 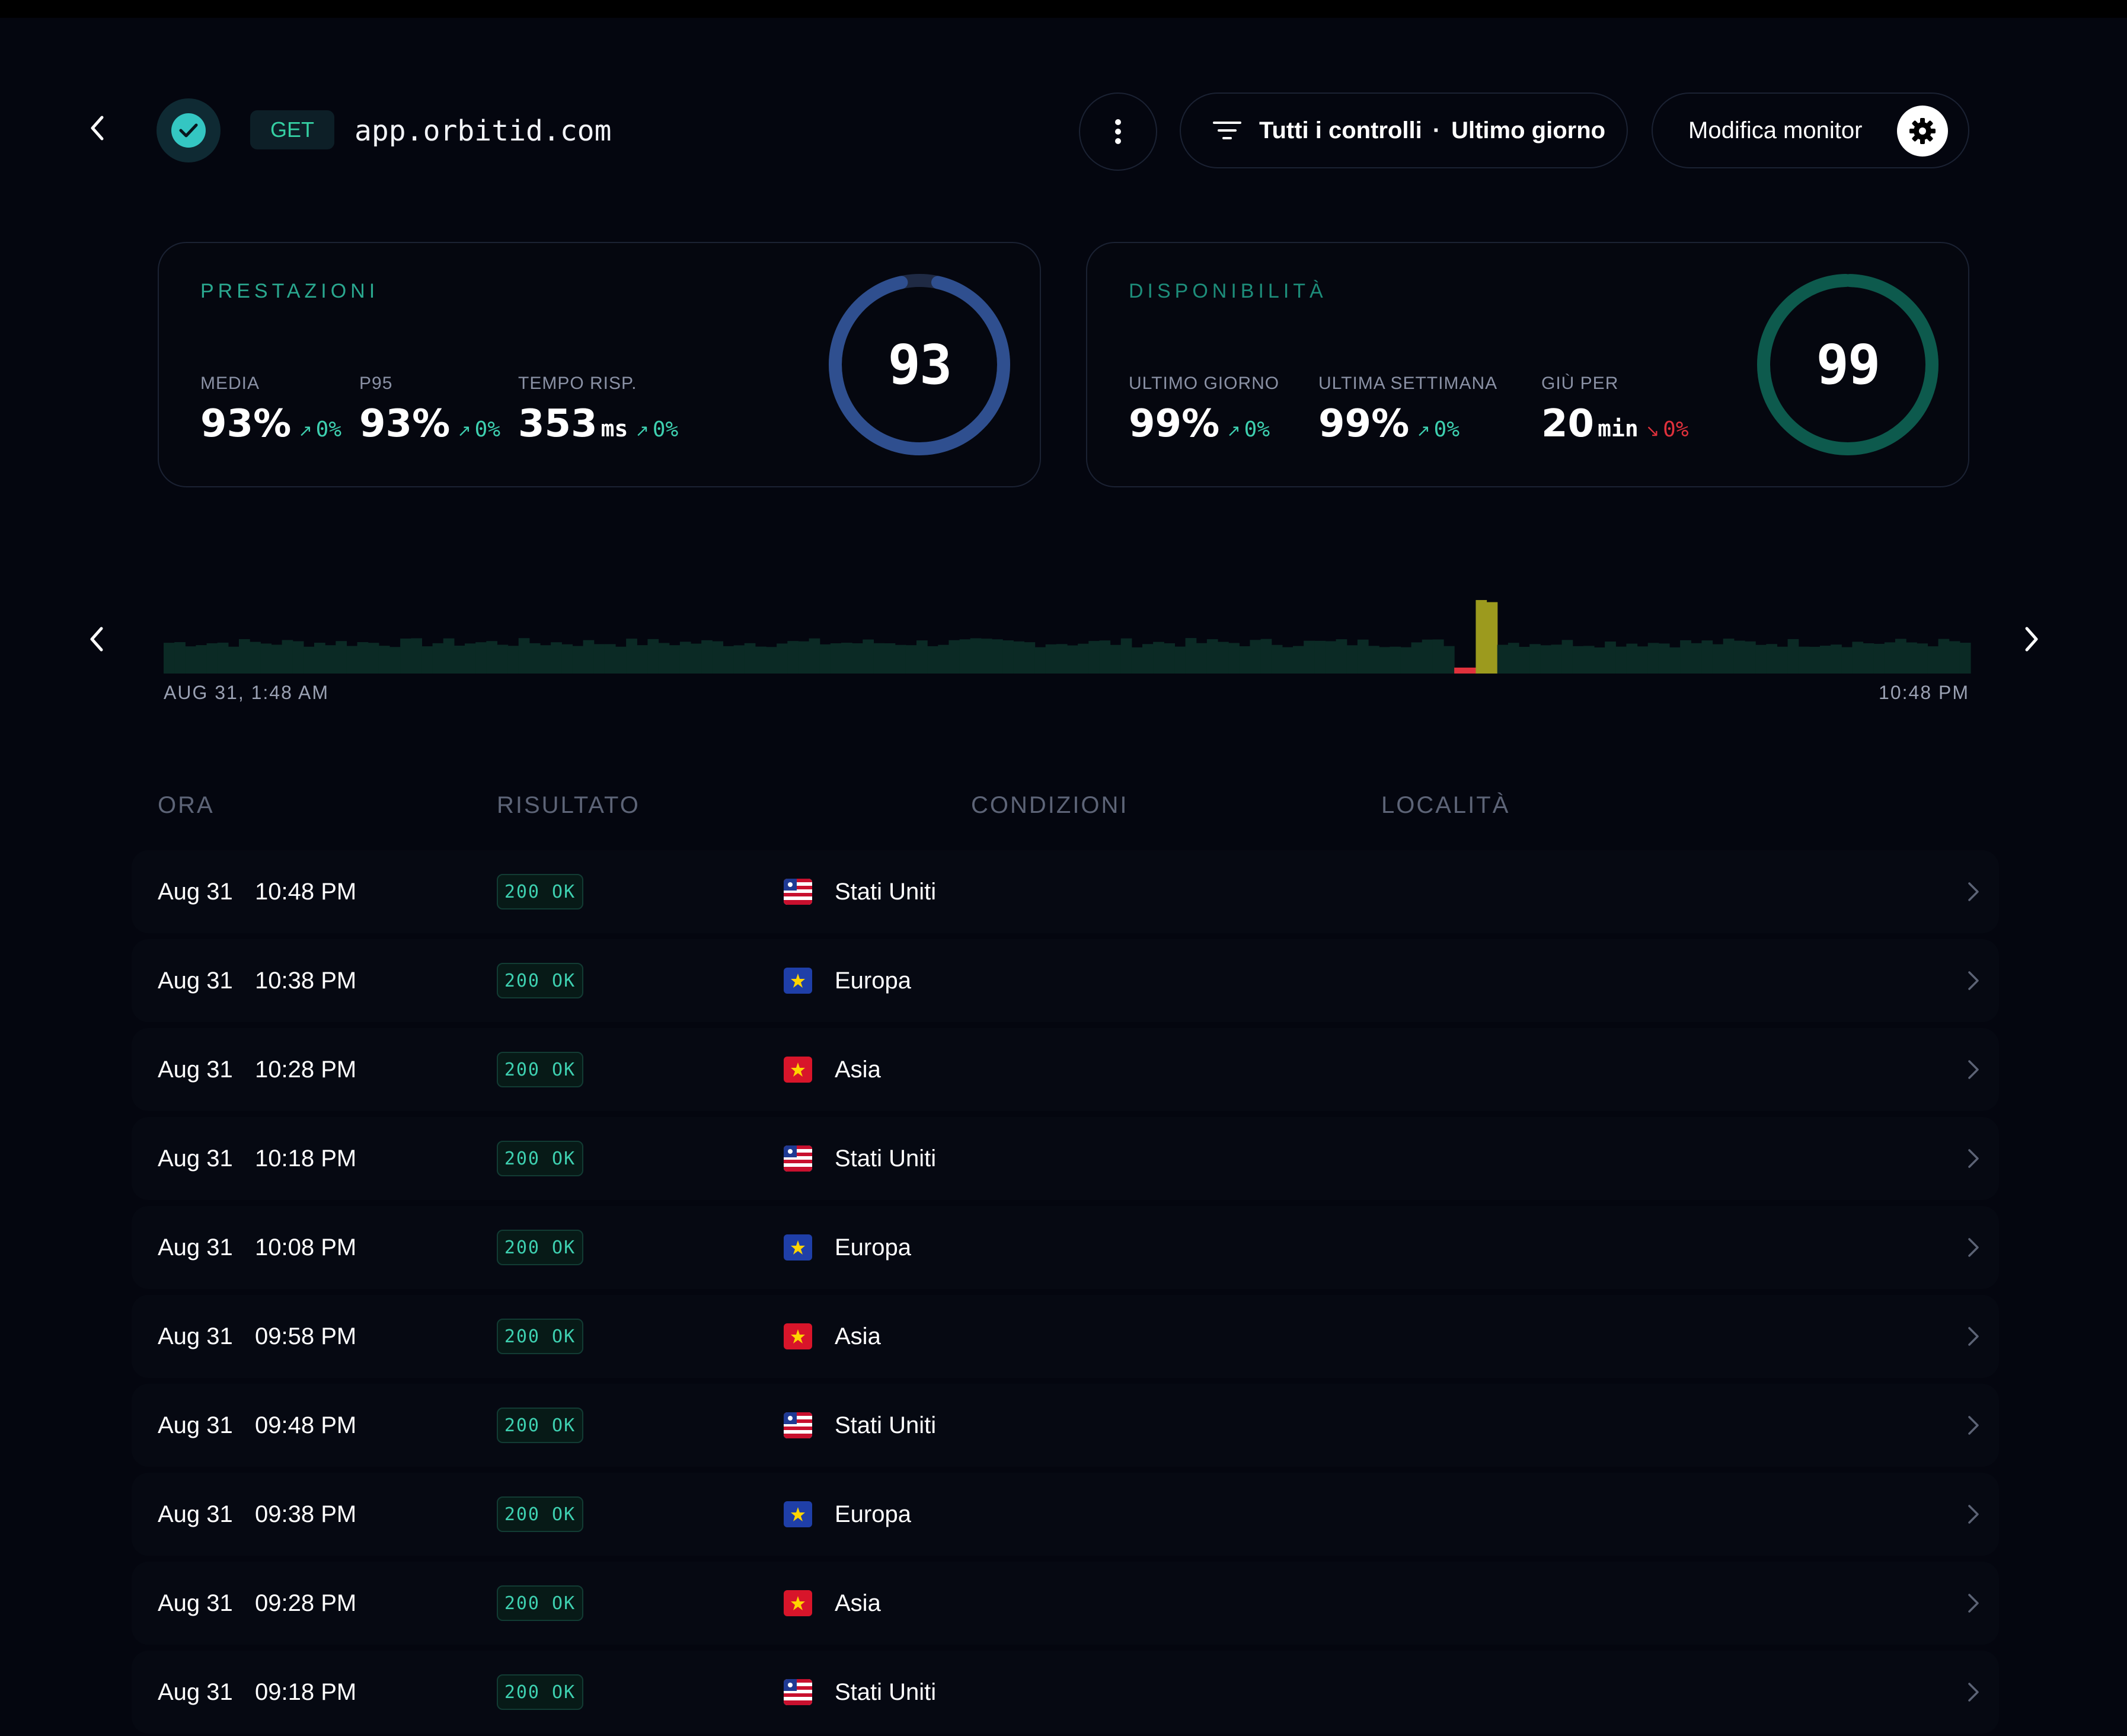 What do you see at coordinates (1065, 1514) in the screenshot?
I see `table-row: Aug 31 09:38 PM 200 OK Europa` at bounding box center [1065, 1514].